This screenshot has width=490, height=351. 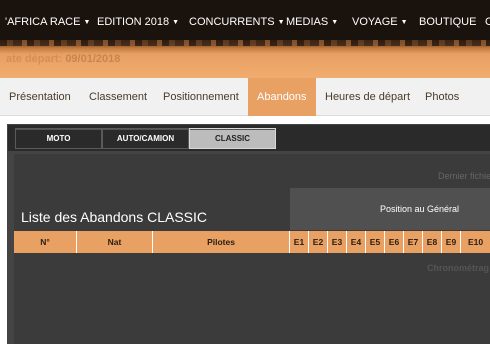 I want to click on column-header-stage: E4, so click(x=356, y=242).